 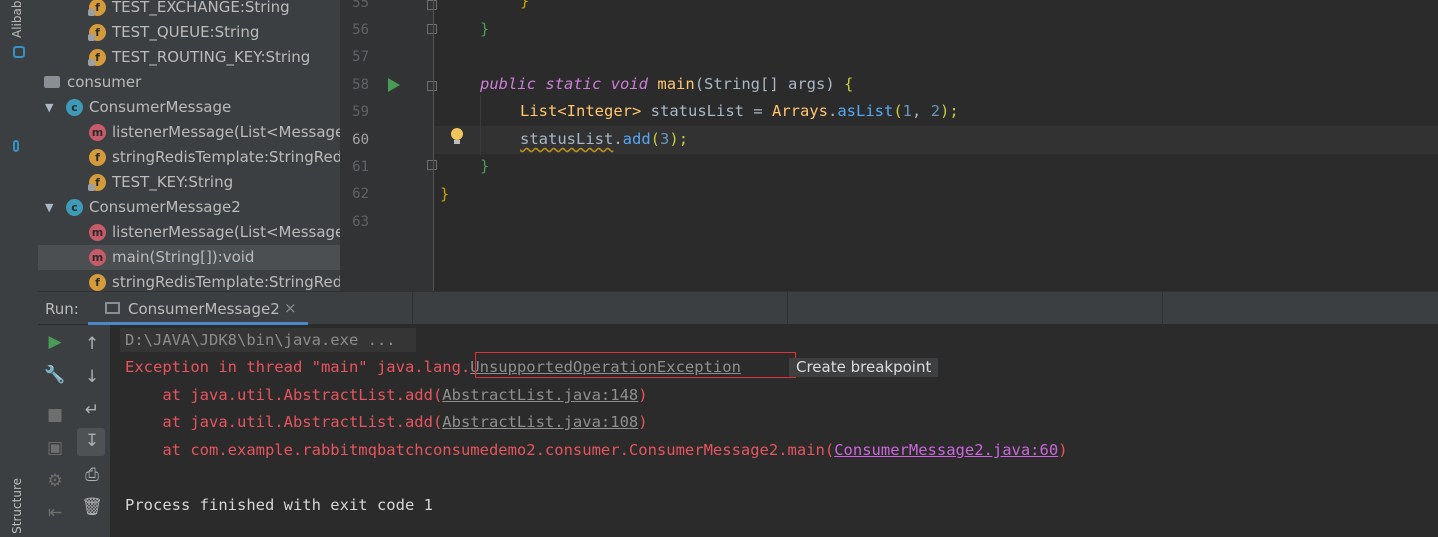 I want to click on bookmark-icon, so click(x=16, y=146).